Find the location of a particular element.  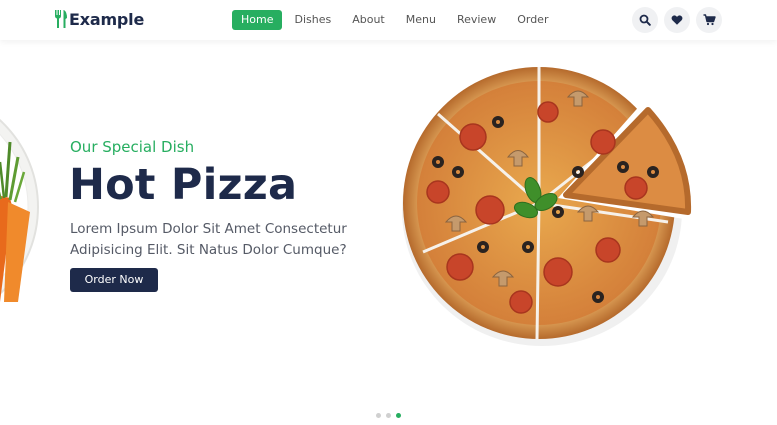

search-icon is located at coordinates (645, 20).